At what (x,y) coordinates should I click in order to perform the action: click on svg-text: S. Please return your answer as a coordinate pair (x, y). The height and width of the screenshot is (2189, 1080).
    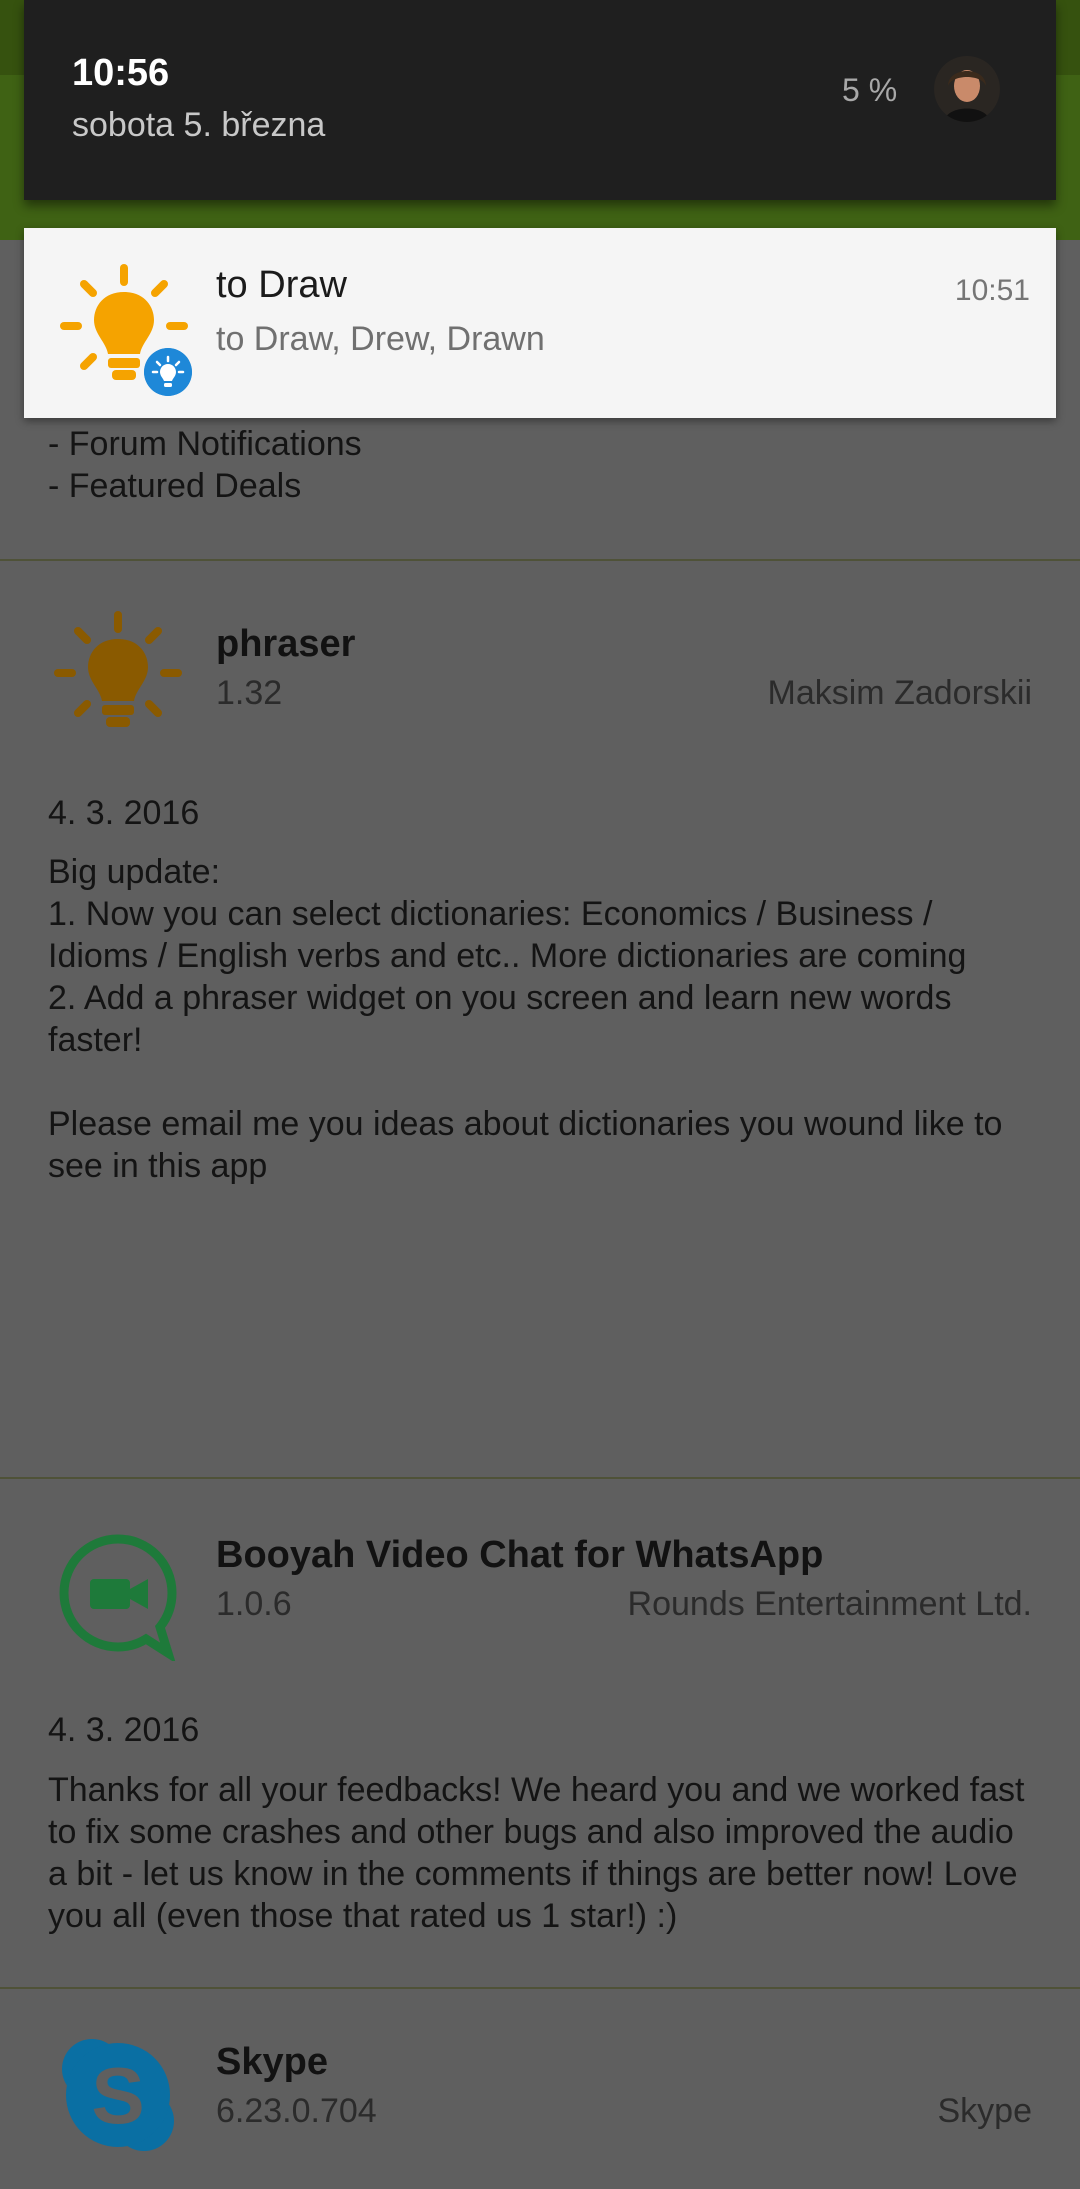
    Looking at the image, I should click on (117, 2095).